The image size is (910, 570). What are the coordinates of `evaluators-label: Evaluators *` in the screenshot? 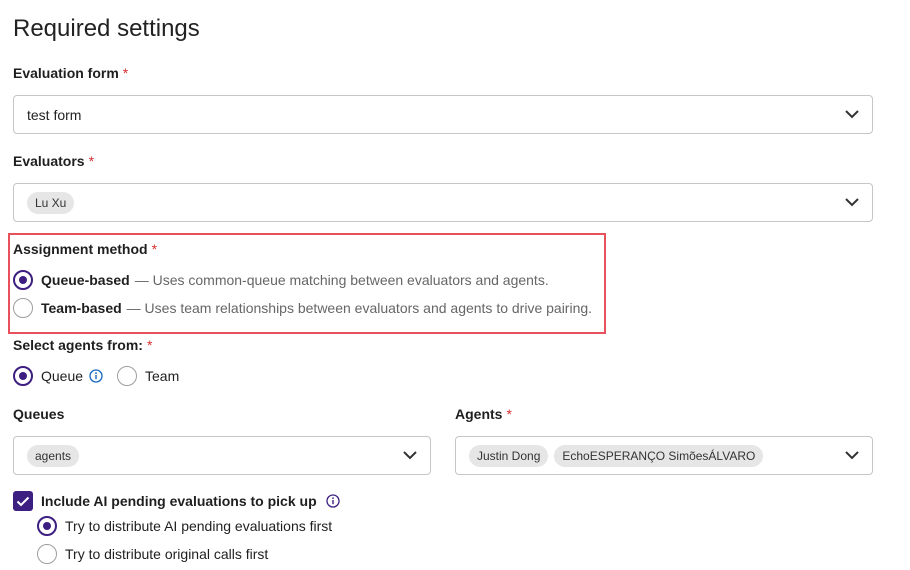 It's located at (53, 161).